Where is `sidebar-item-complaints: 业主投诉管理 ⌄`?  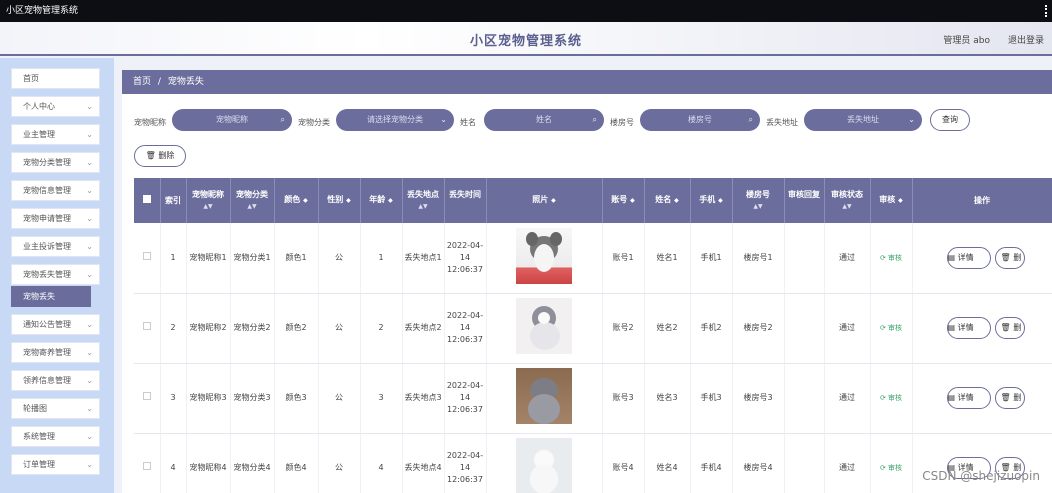
sidebar-item-complaints: 业主投诉管理 ⌄ is located at coordinates (55, 246).